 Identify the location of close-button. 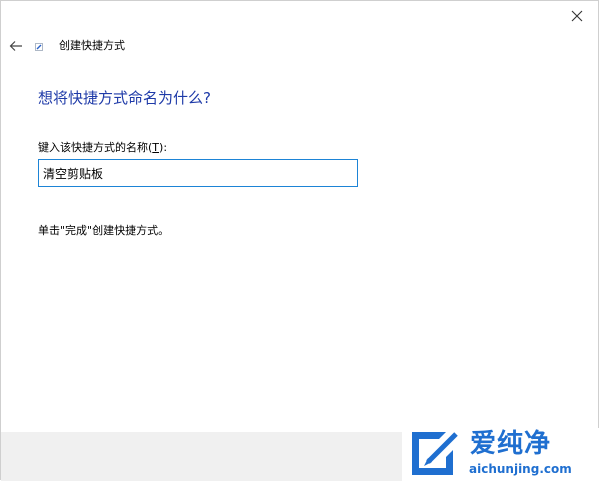
(577, 16).